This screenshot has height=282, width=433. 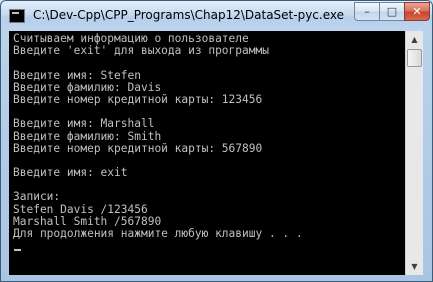 I want to click on console-line: Введите имя: Stefen, so click(x=77, y=75).